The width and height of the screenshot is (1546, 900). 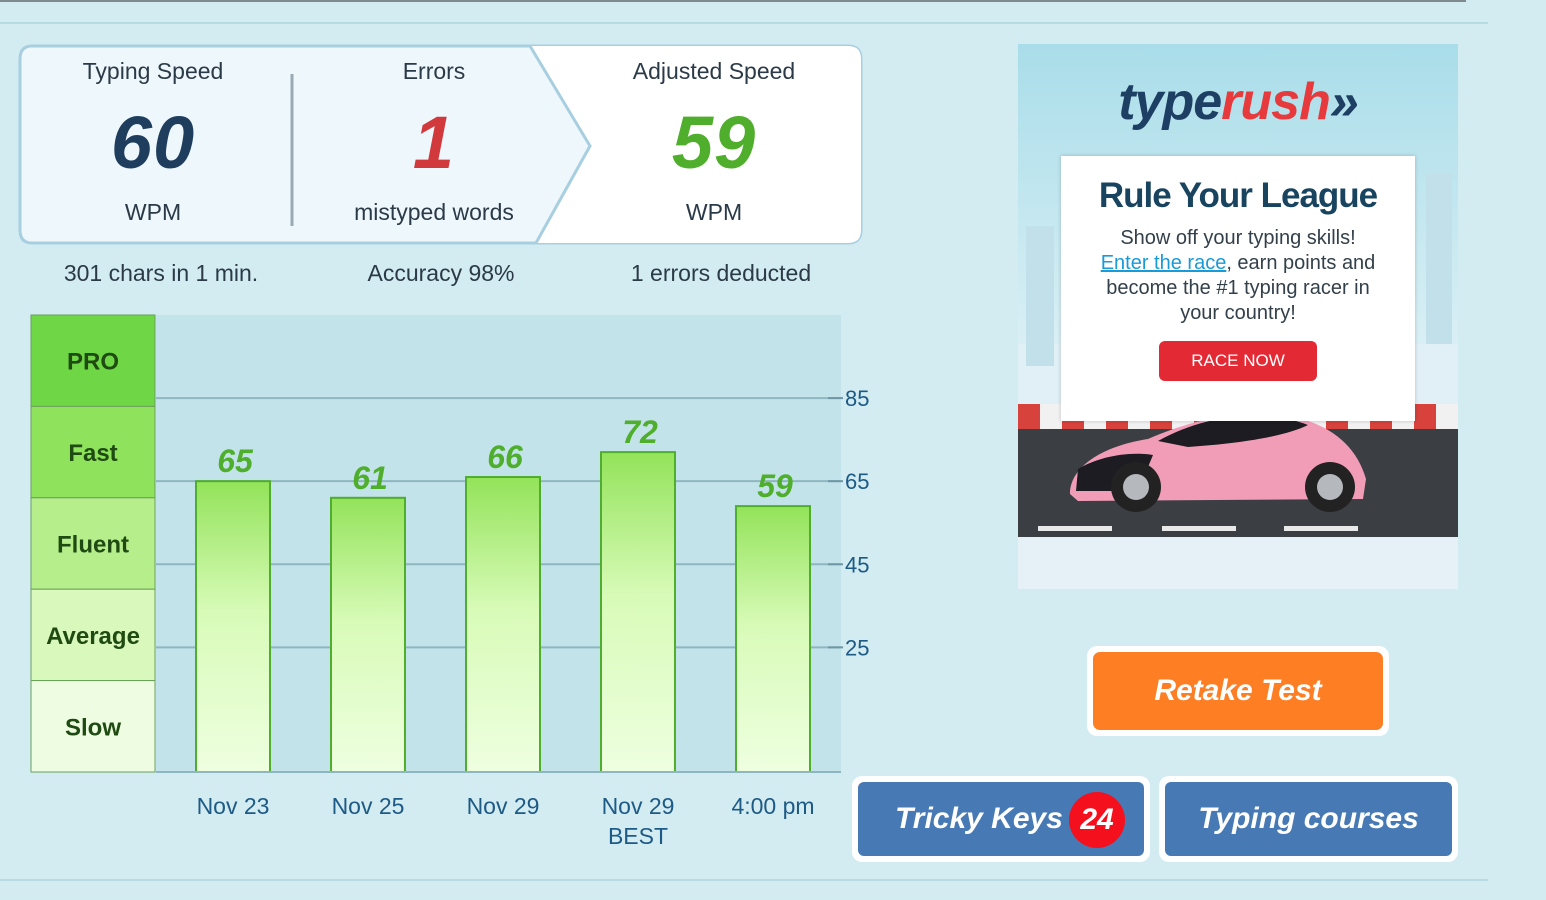 What do you see at coordinates (638, 836) in the screenshot?
I see `best-label: BEST` at bounding box center [638, 836].